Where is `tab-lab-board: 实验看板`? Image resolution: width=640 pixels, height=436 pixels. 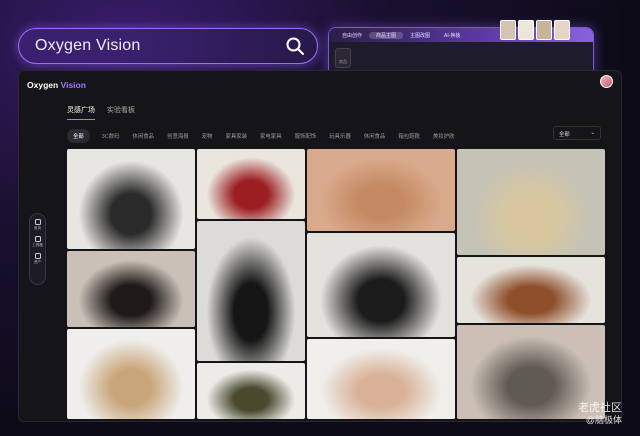 tab-lab-board: 实验看板 is located at coordinates (121, 112).